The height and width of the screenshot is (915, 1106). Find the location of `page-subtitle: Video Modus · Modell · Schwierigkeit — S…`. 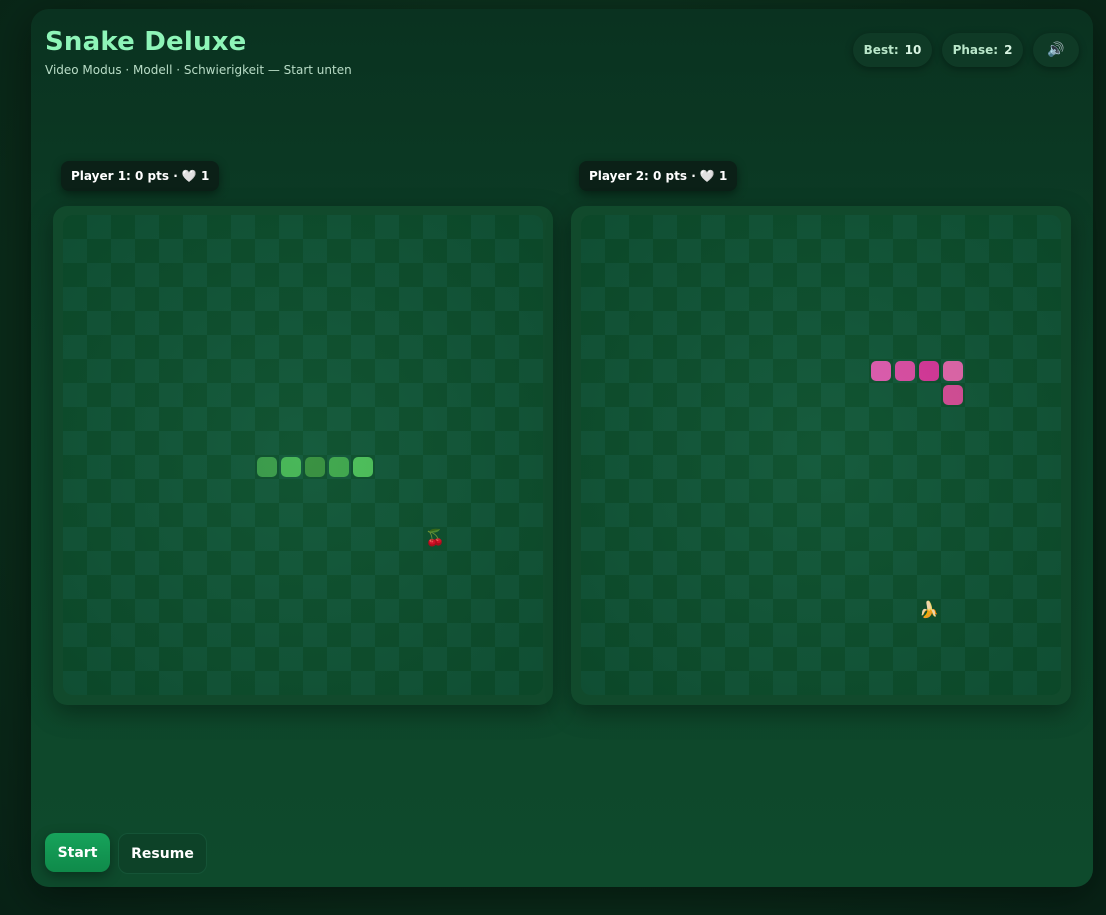

page-subtitle: Video Modus · Modell · Schwierigkeit — S… is located at coordinates (198, 70).